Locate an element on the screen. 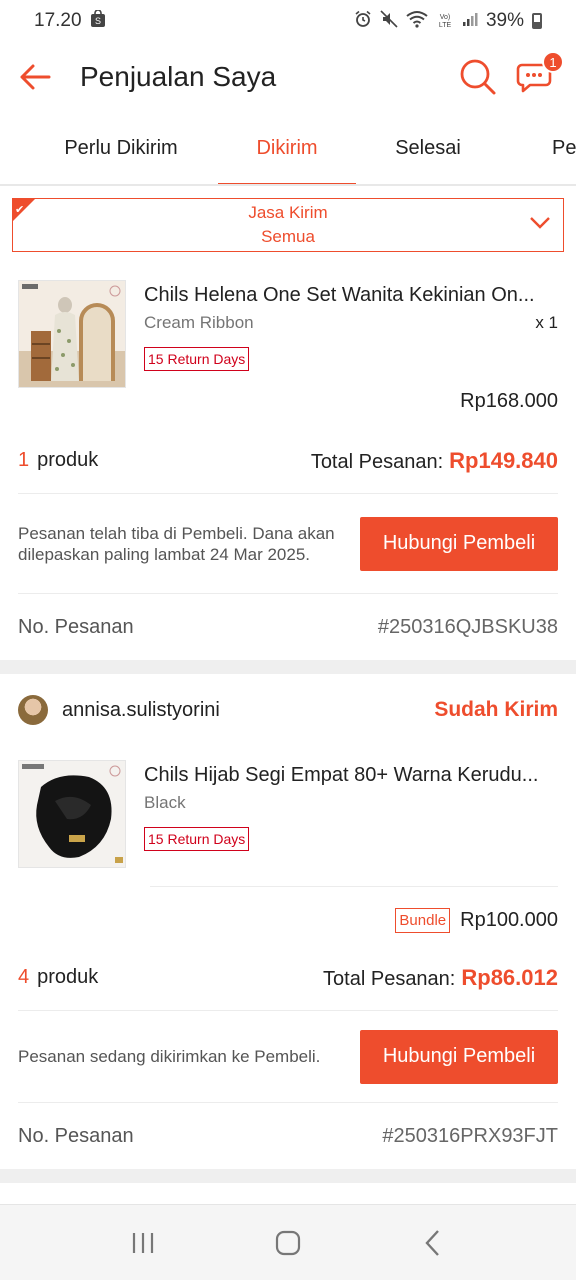 This screenshot has height=1280, width=576. tab-dikirim: Dikirim is located at coordinates (287, 148).